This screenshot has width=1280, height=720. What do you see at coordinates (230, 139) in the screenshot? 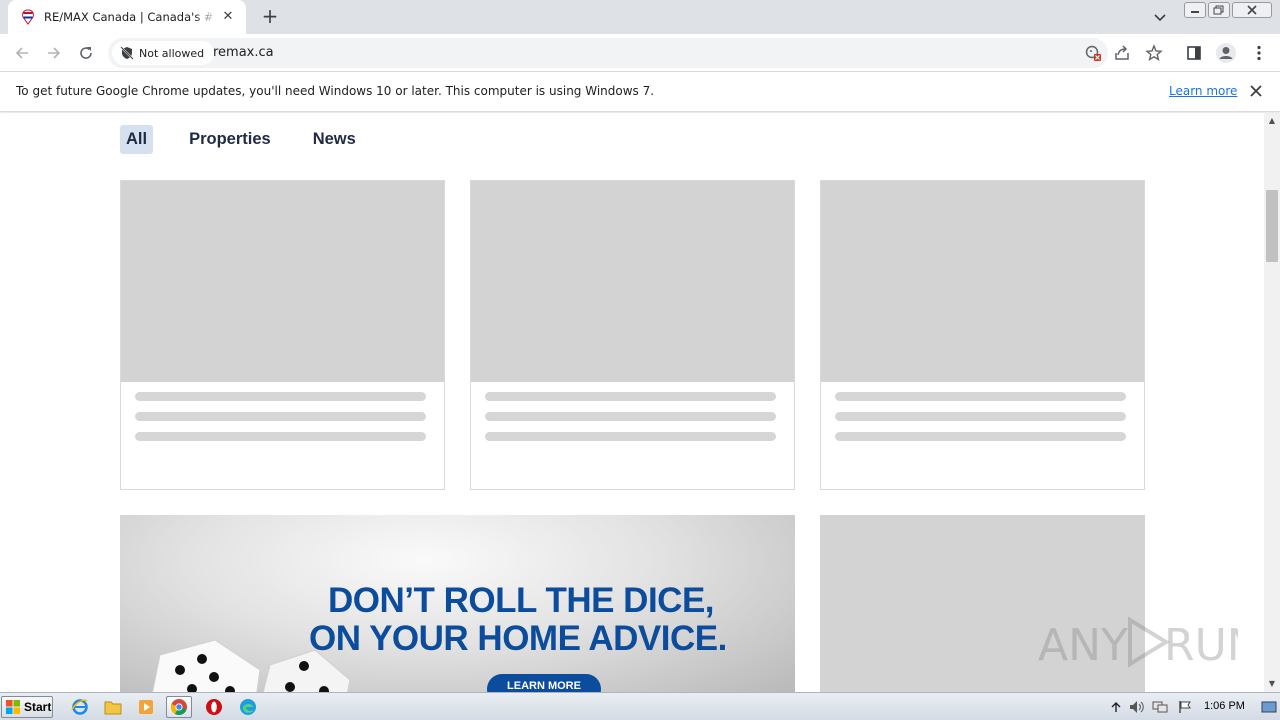
I see `filter-tab-properties: Properties` at bounding box center [230, 139].